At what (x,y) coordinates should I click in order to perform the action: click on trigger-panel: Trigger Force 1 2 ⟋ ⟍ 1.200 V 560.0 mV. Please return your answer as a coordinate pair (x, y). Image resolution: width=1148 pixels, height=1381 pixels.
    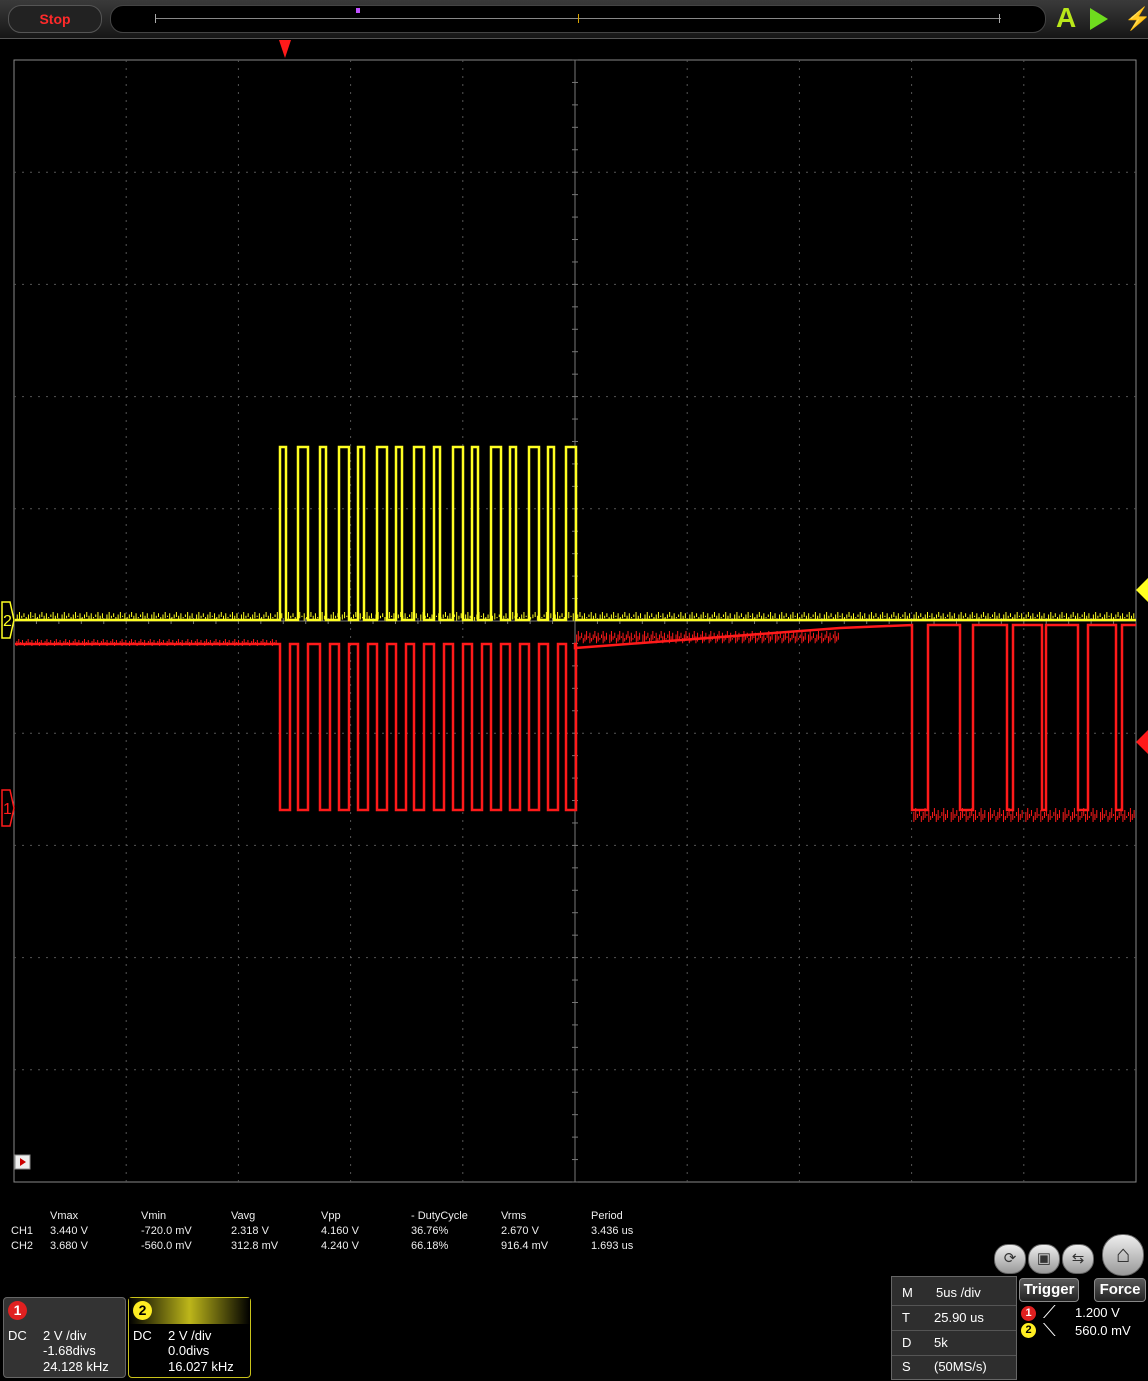
    Looking at the image, I should click on (1082, 1327).